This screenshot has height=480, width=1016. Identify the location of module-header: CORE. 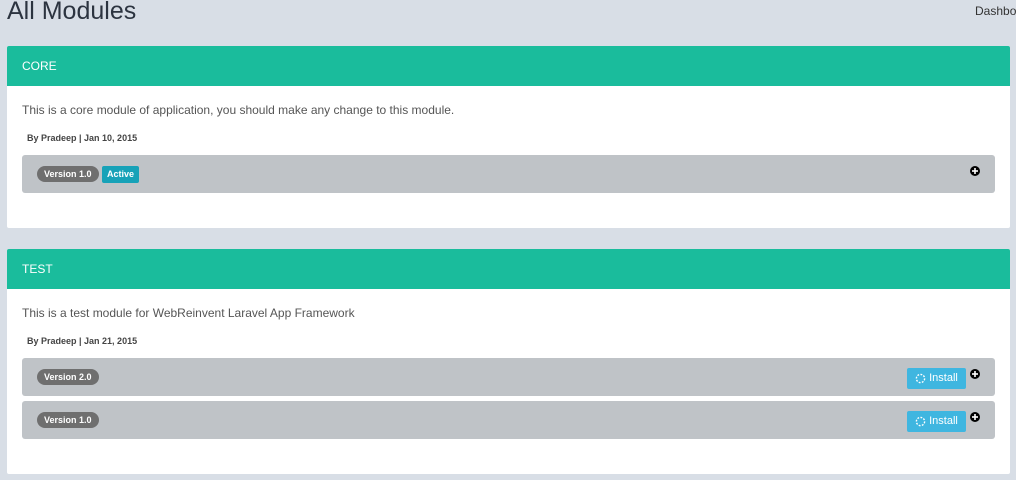
(508, 66).